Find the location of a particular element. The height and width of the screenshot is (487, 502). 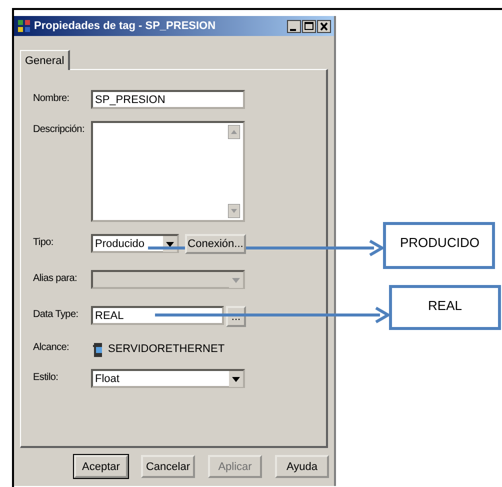

dropdown-field: Float is located at coordinates (168, 378).